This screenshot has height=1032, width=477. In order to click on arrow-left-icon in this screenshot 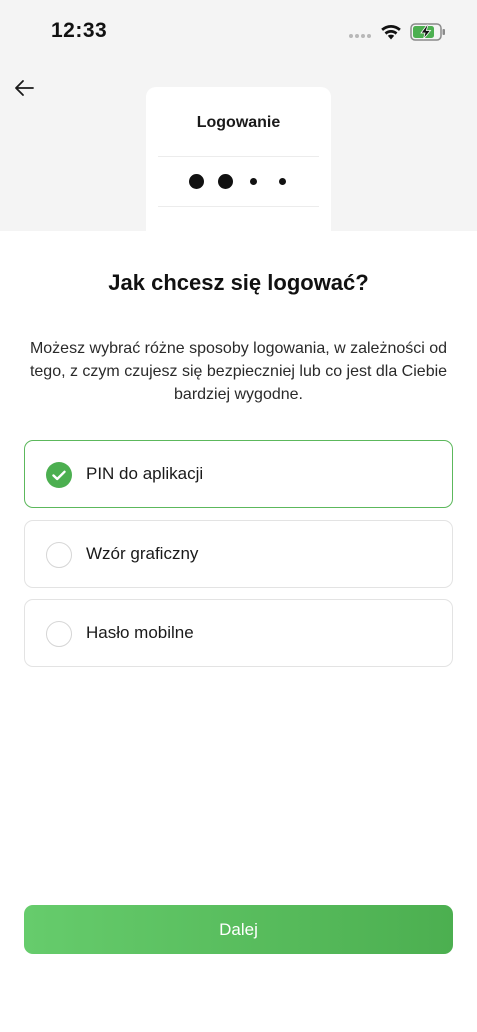, I will do `click(24, 88)`.